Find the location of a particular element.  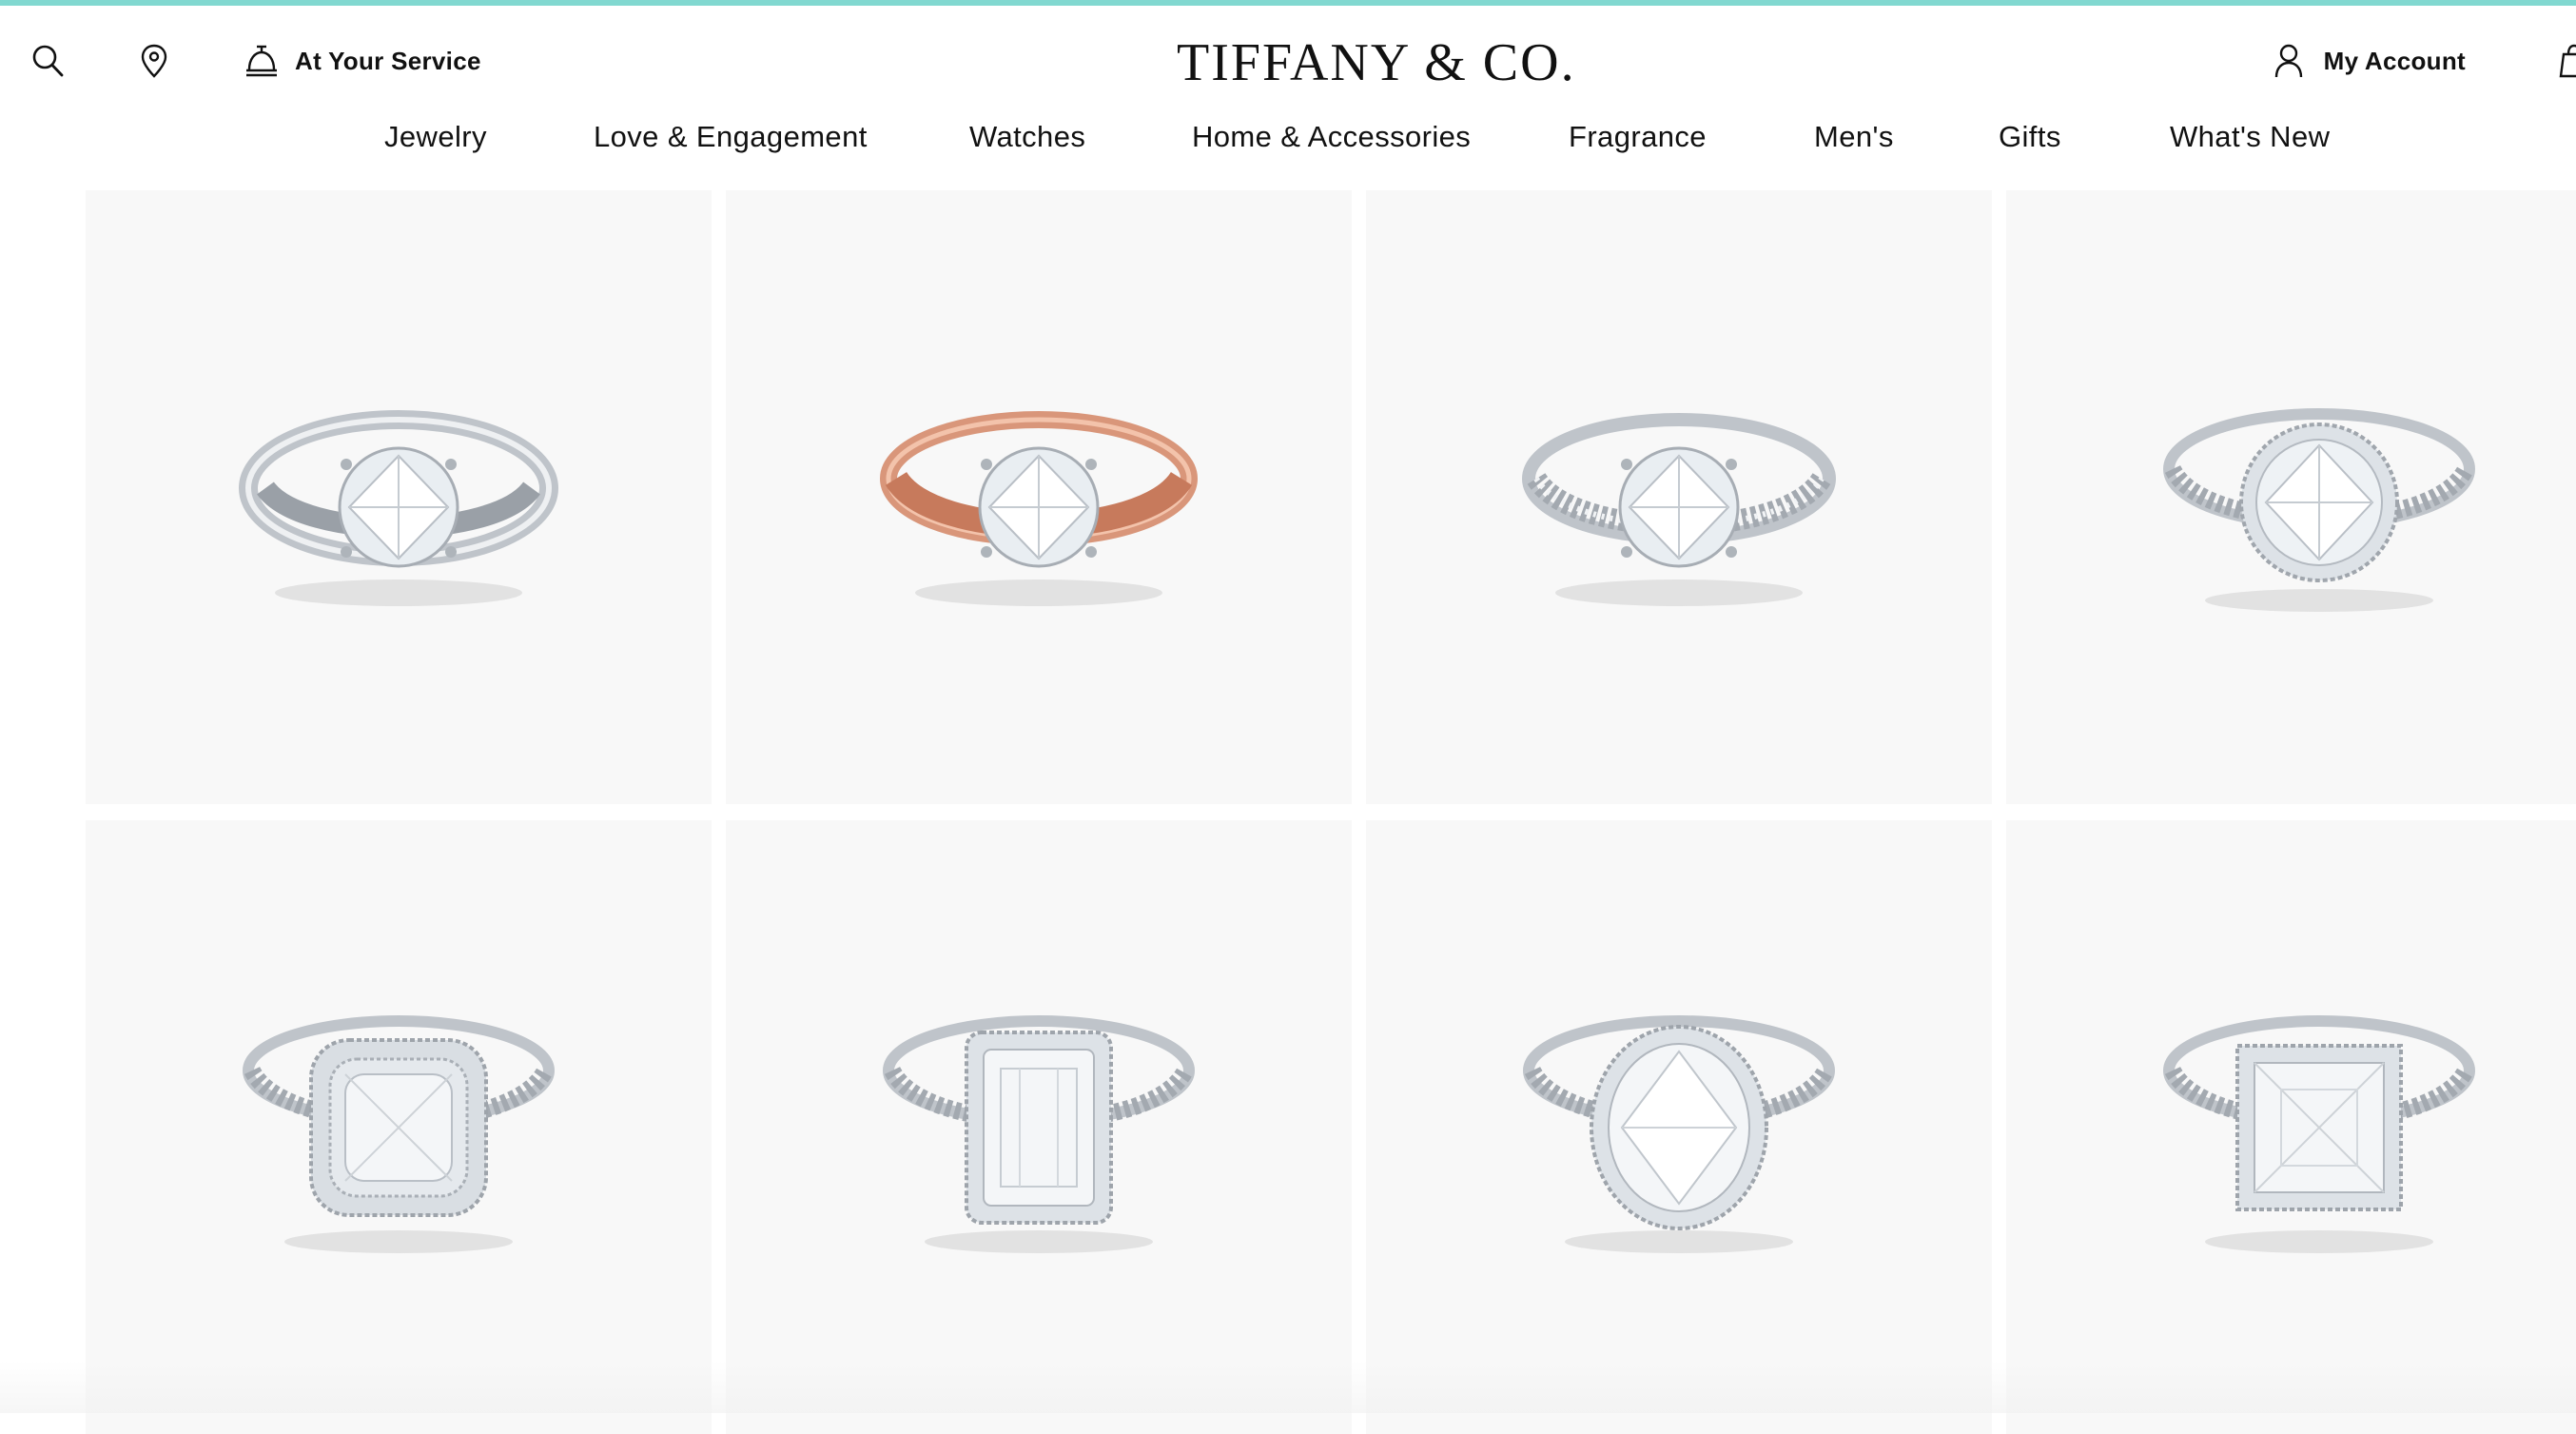

at-your-service-link: At Your Service is located at coordinates (363, 61).